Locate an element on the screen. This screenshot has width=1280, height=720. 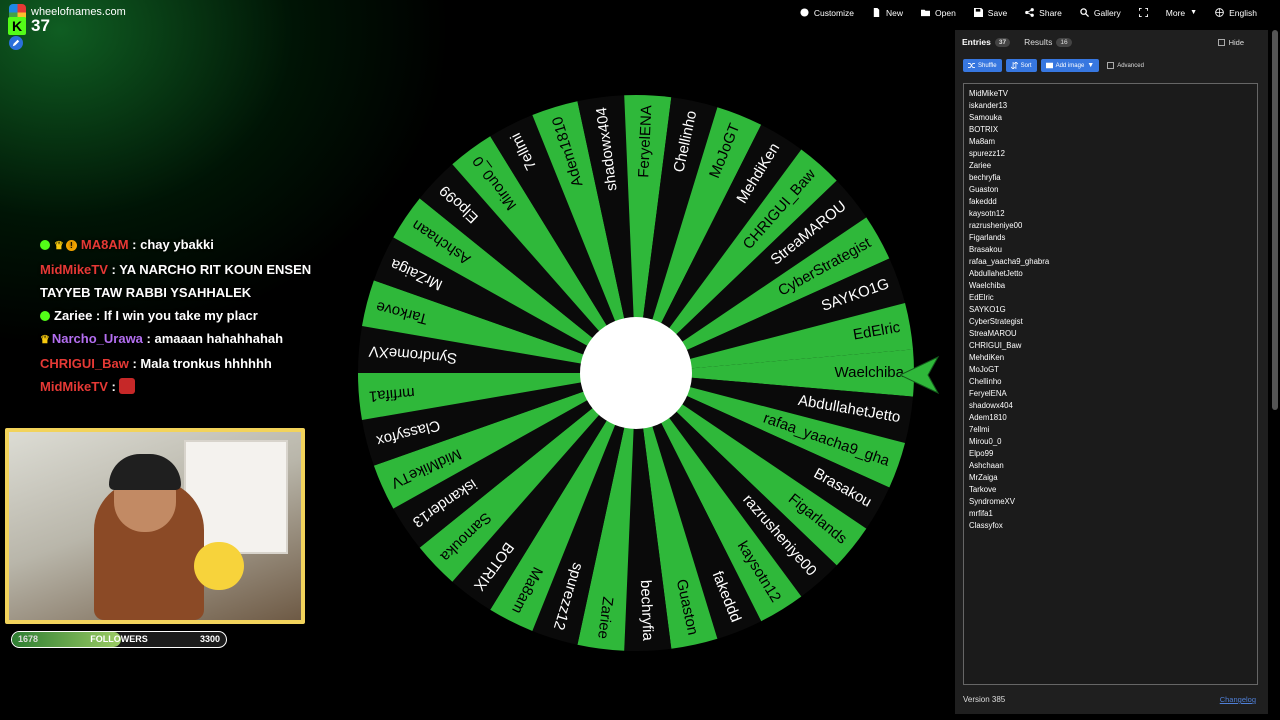
customize-button: Customize is located at coordinates (827, 12).